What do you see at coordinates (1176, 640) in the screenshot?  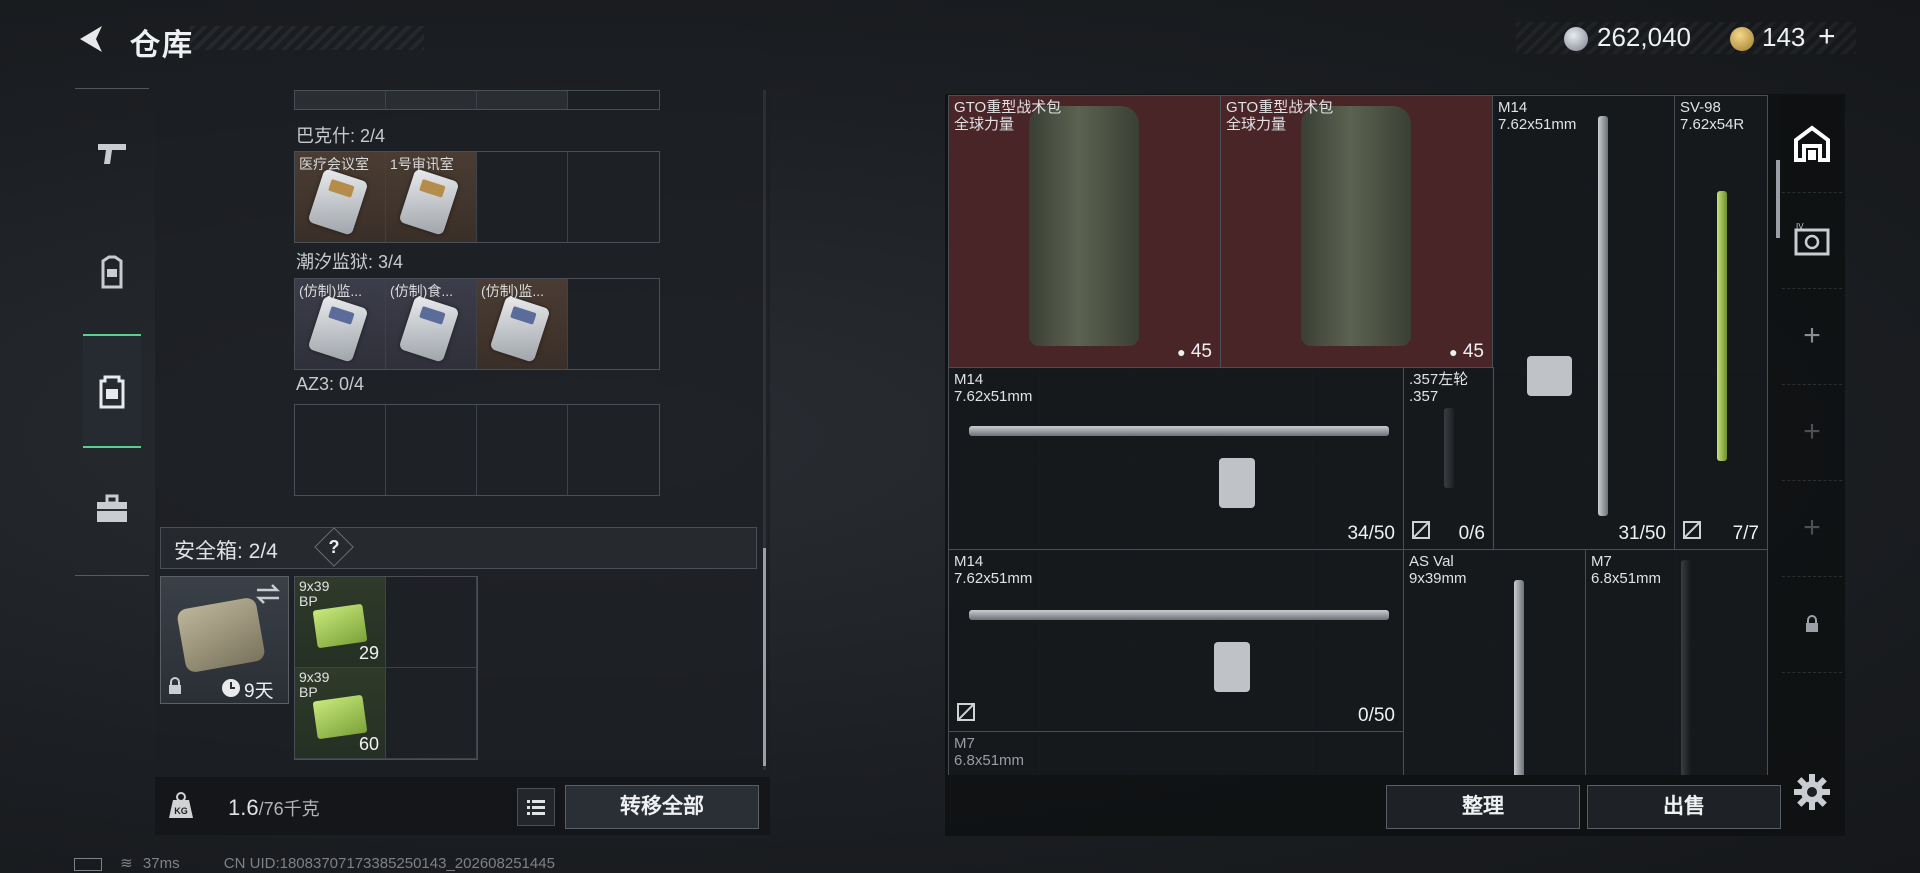 I see `inventory-item-rifle: M14 7.62x51mm 0/50` at bounding box center [1176, 640].